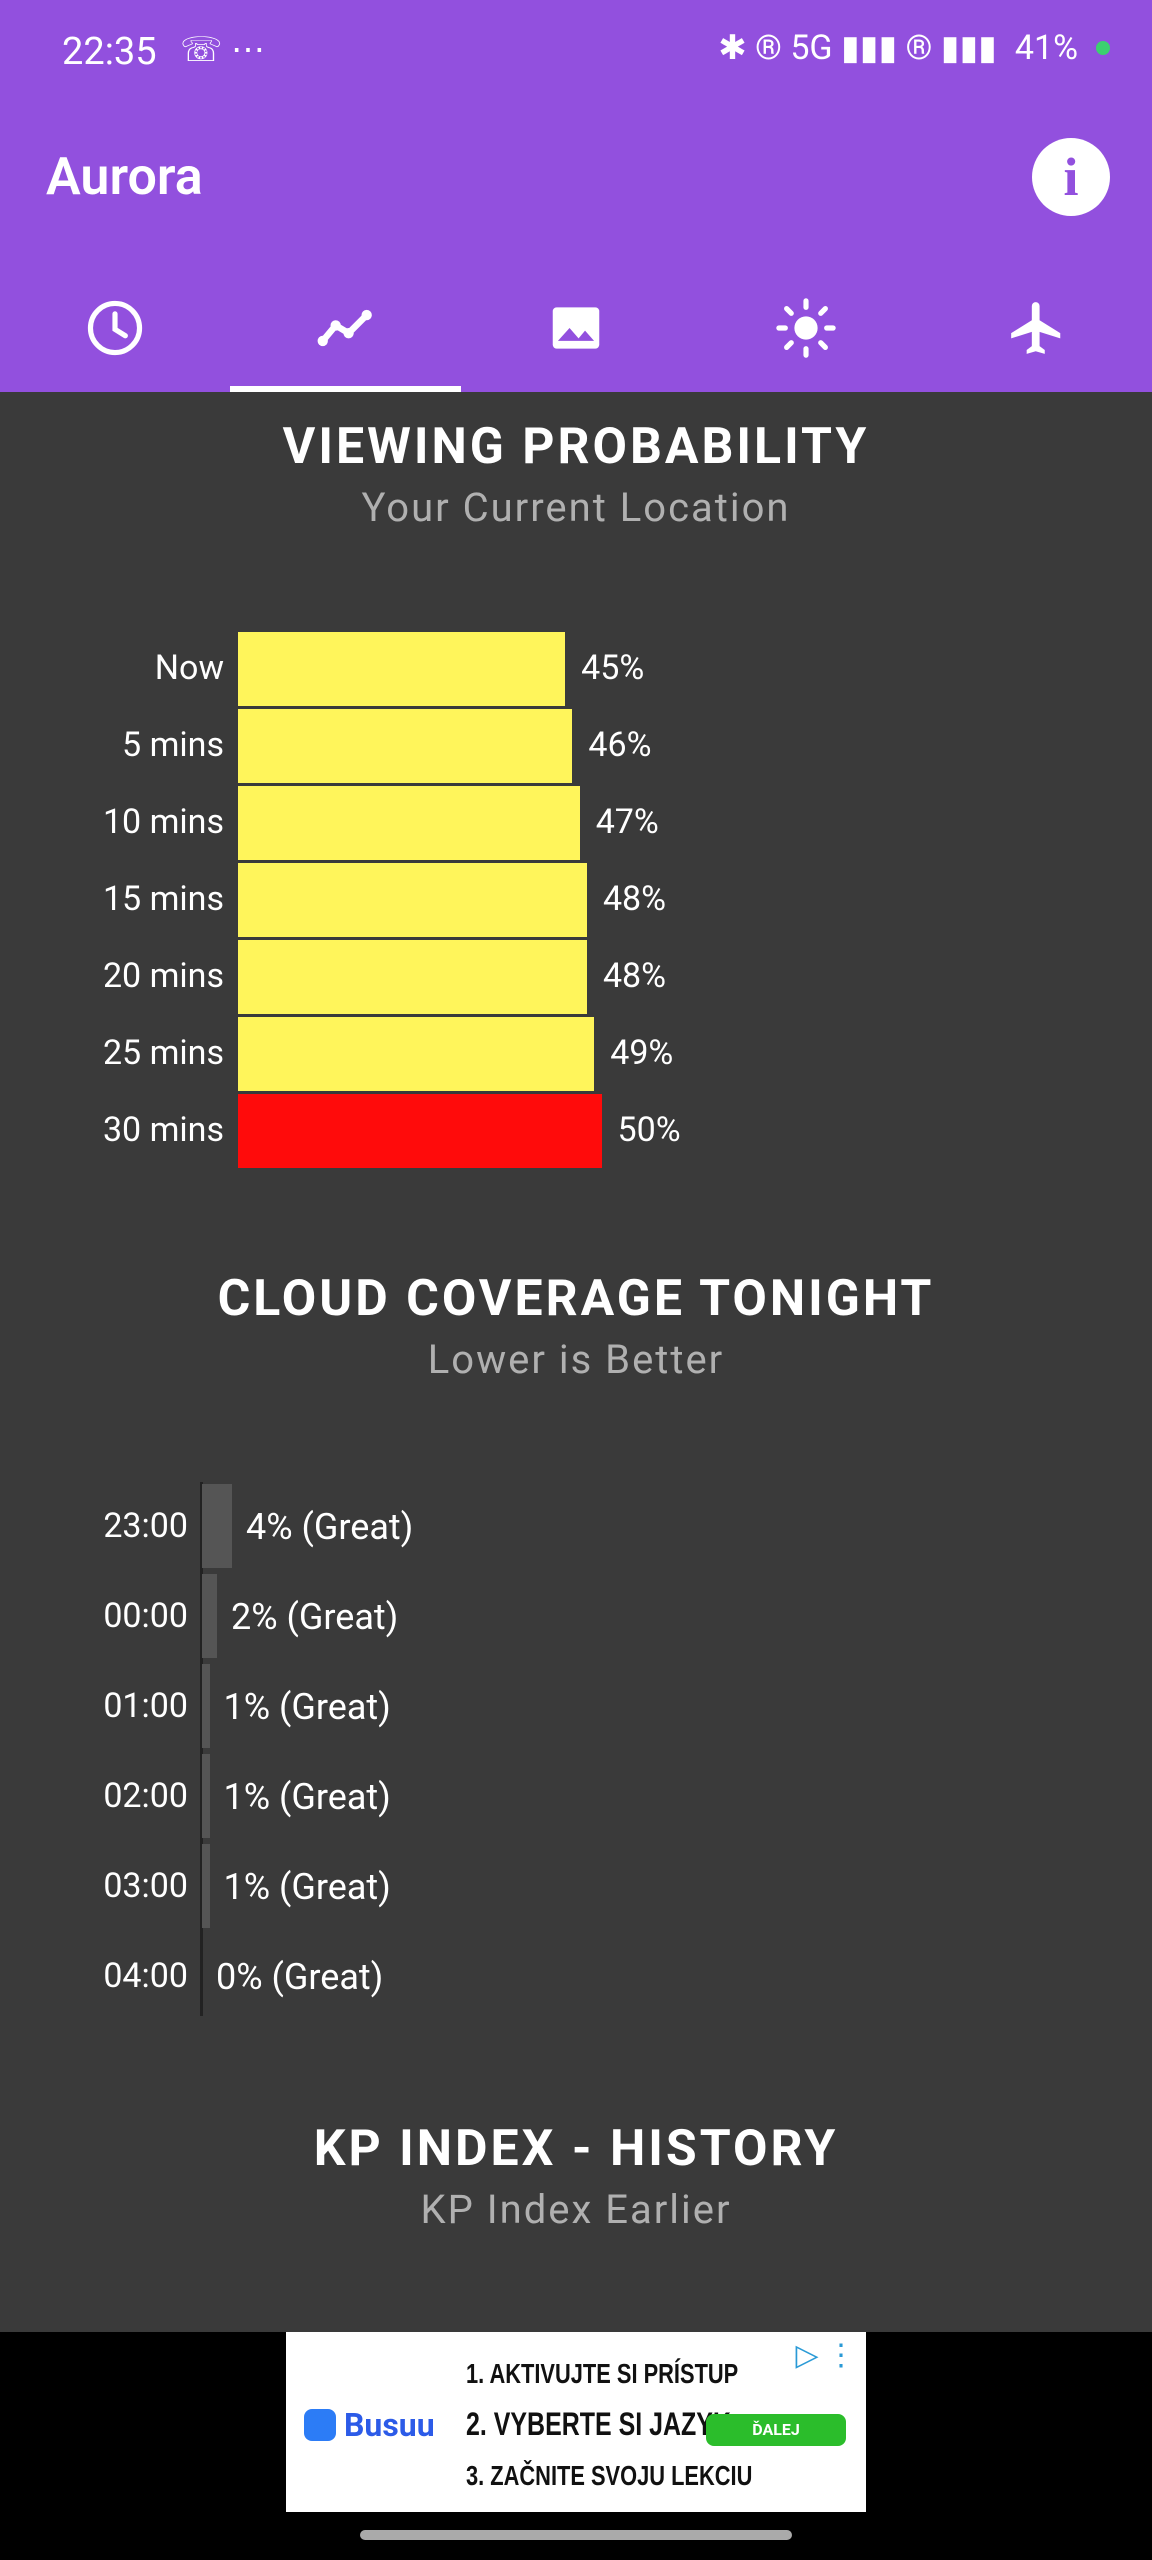  I want to click on viewing-bar-row: 30 mins 50%, so click(576, 1132).